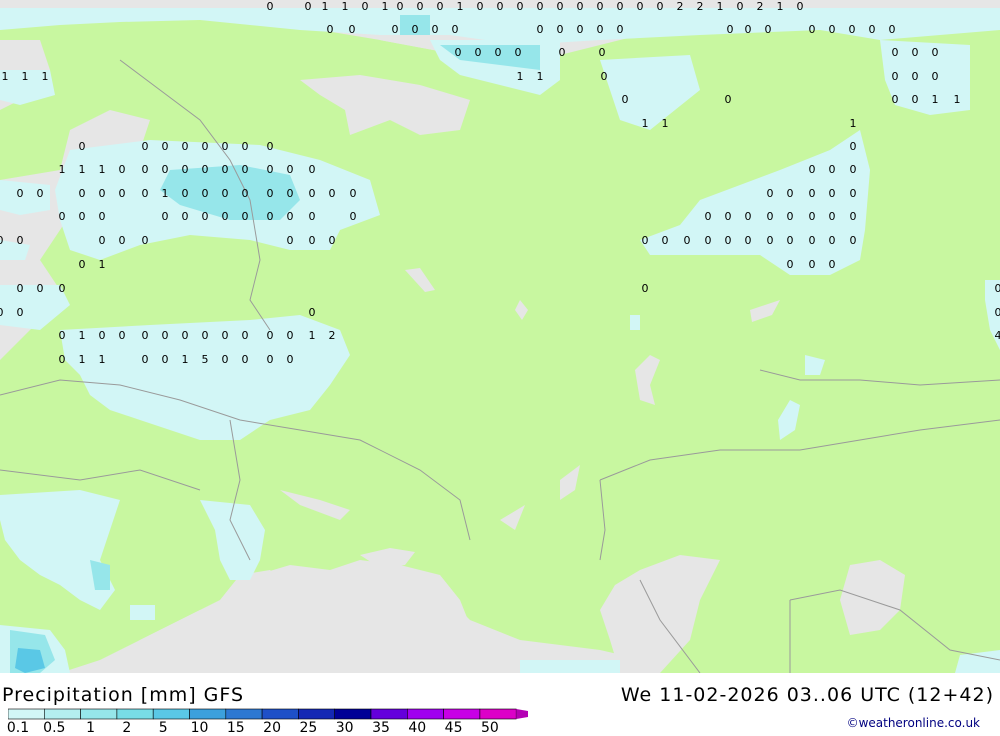 The image size is (1000, 736). I want to click on color-legend, so click(268, 714).